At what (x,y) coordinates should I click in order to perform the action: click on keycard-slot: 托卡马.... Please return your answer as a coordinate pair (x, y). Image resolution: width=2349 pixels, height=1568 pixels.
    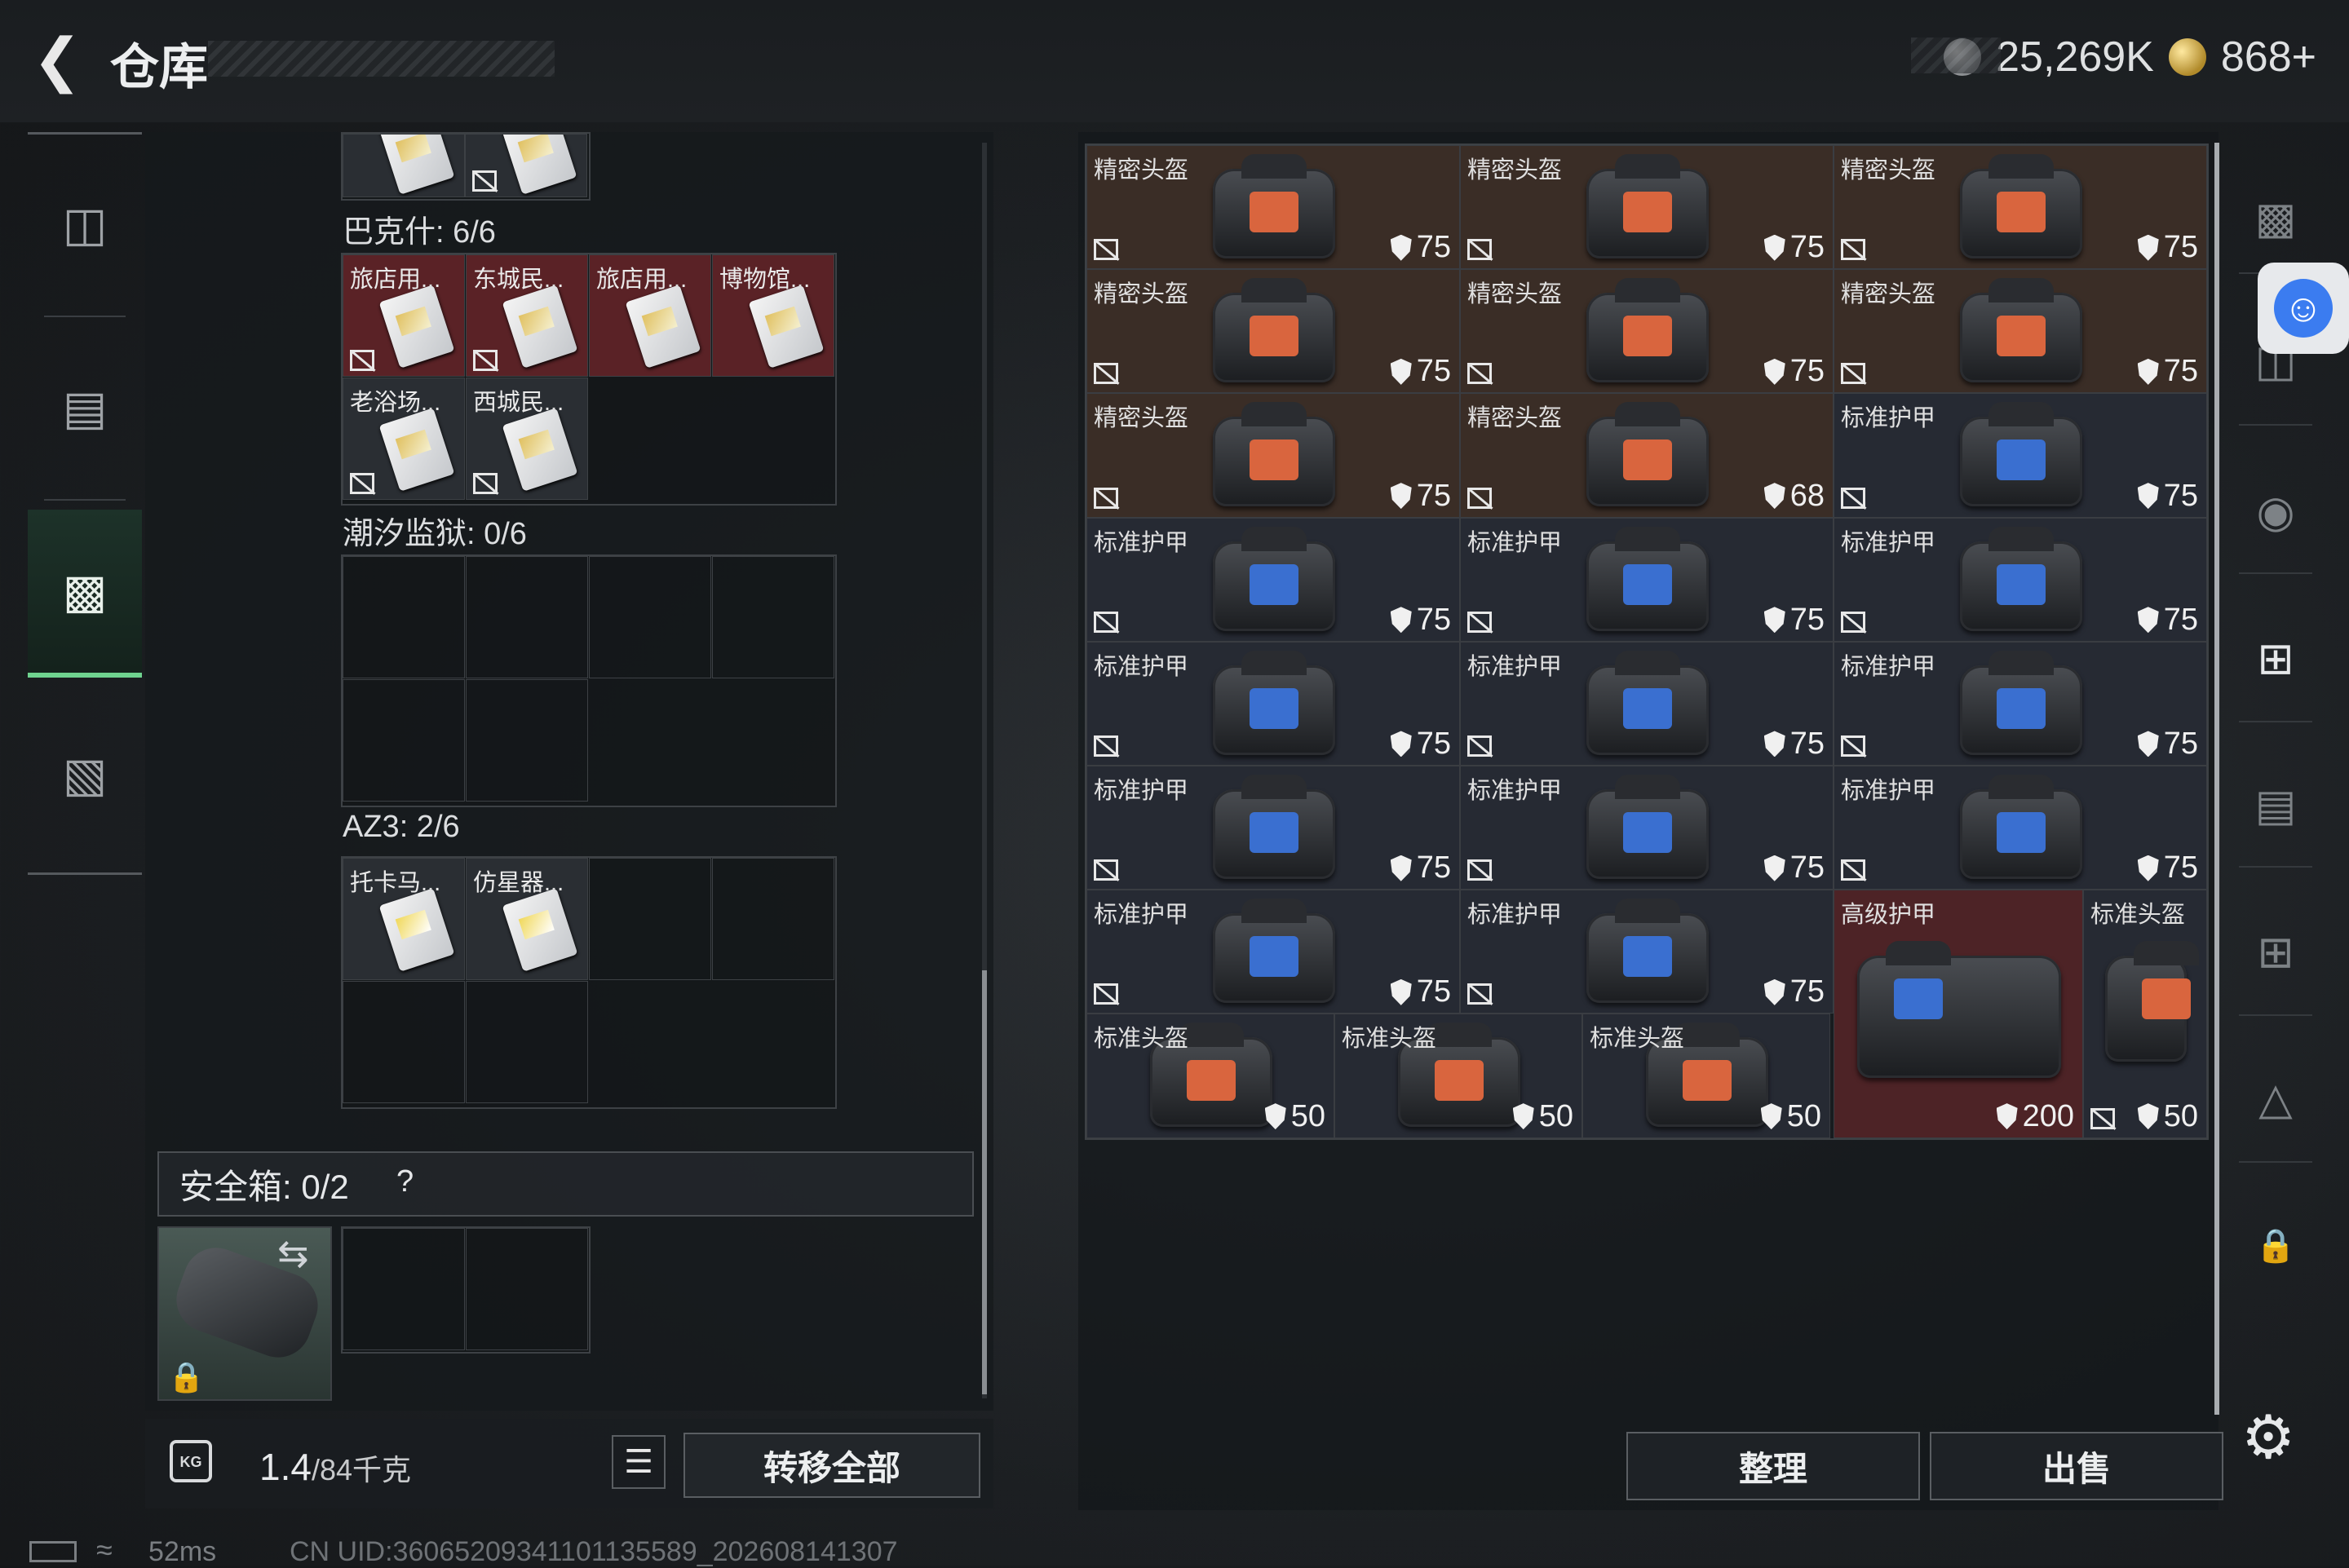
    Looking at the image, I should click on (404, 919).